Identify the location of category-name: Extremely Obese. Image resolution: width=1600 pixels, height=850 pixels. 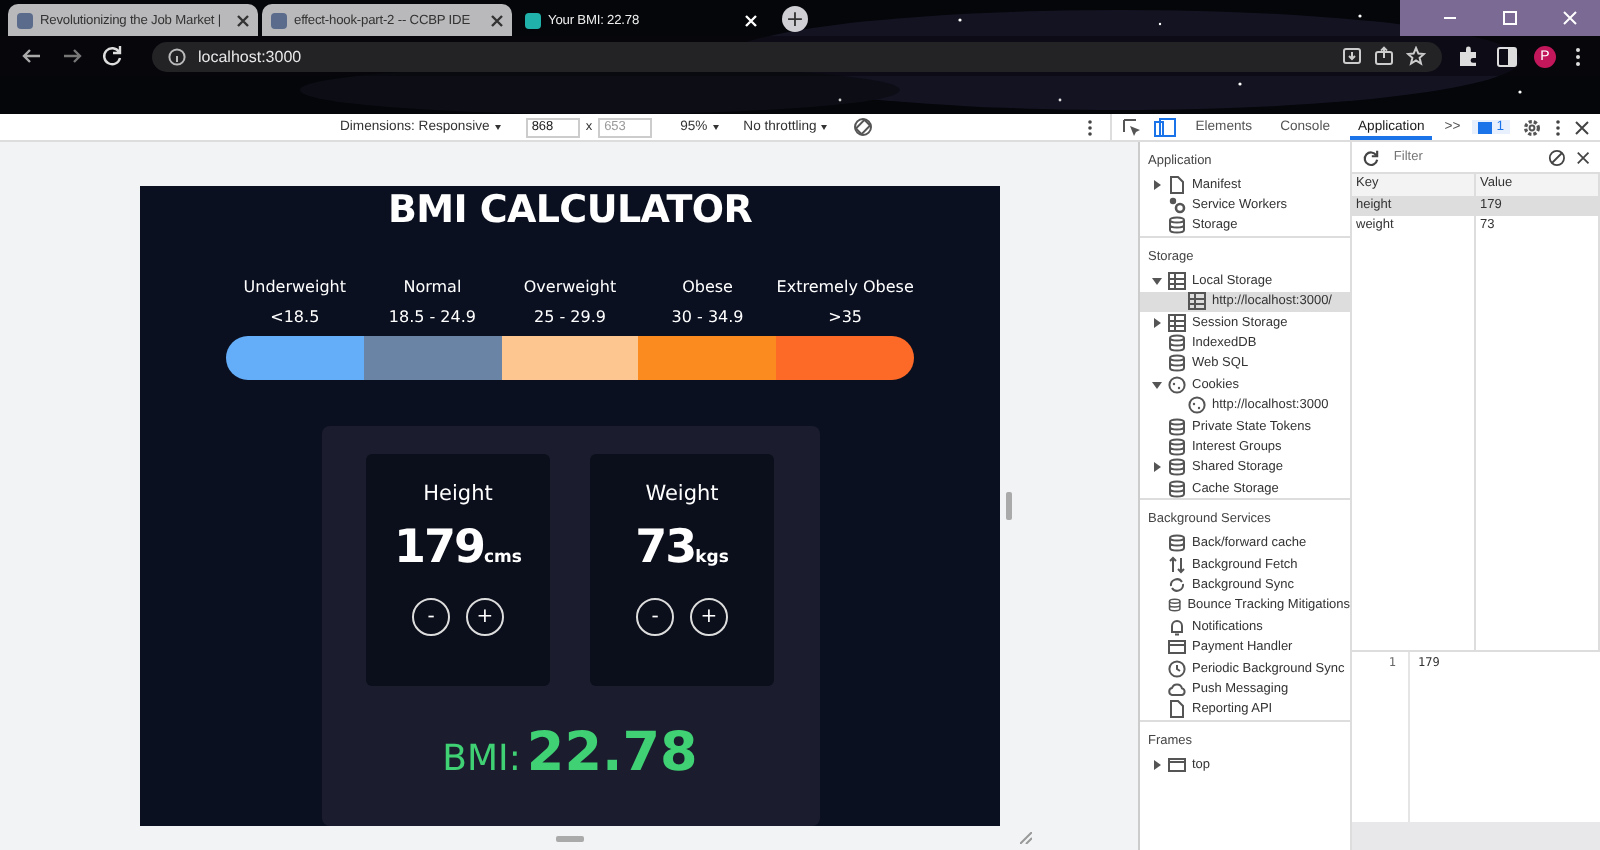
(845, 288).